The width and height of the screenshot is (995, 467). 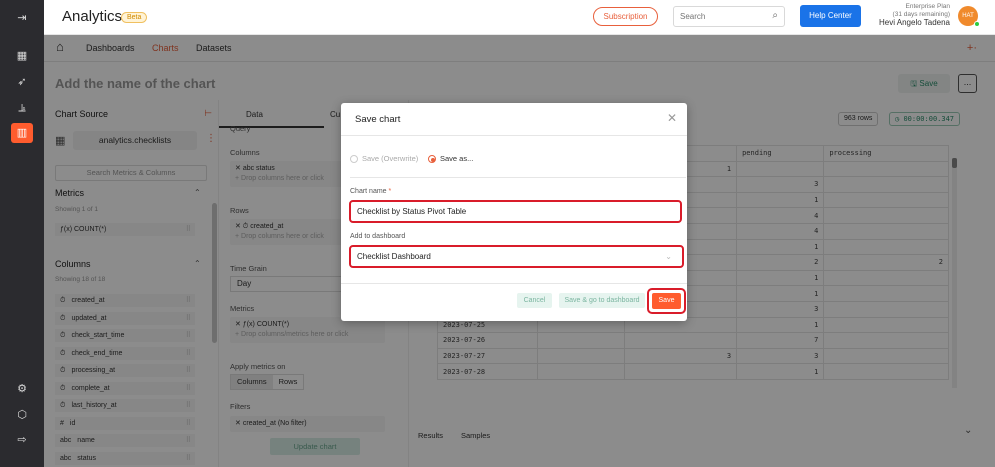 I want to click on user-name: Hevi Angelo Tadena, so click(x=914, y=22).